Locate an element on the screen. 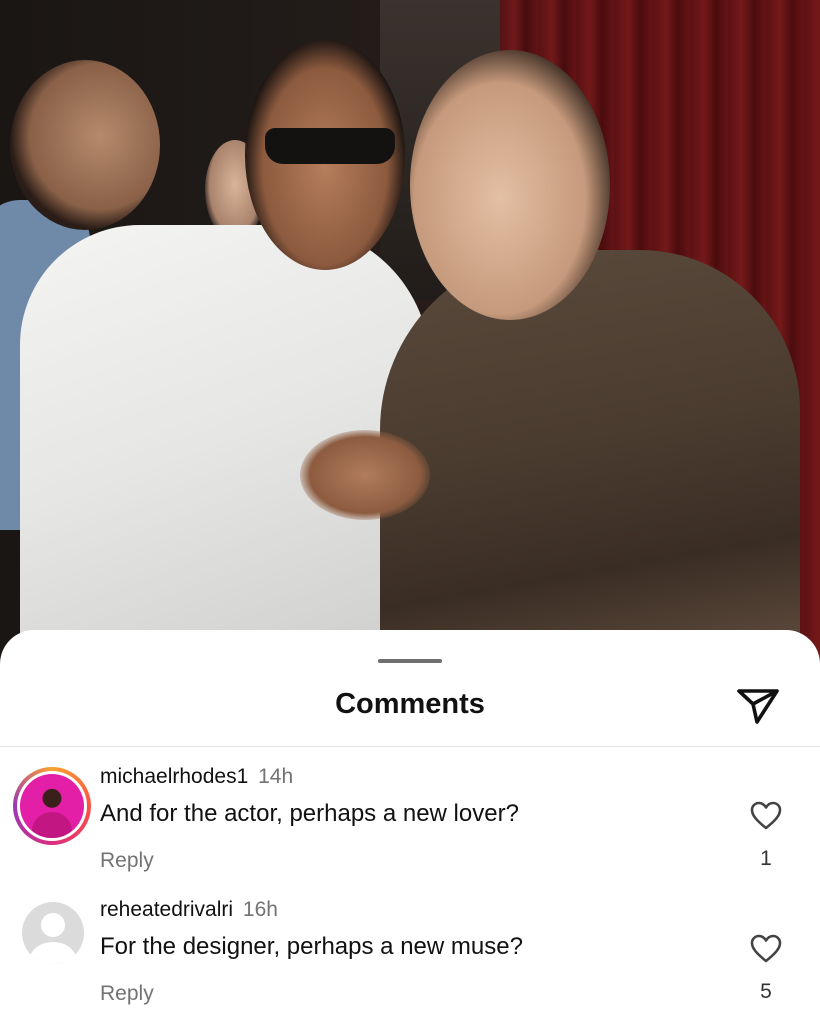 Image resolution: width=820 pixels, height=1024 pixels. comment-username: michaelrhodes1 is located at coordinates (174, 776).